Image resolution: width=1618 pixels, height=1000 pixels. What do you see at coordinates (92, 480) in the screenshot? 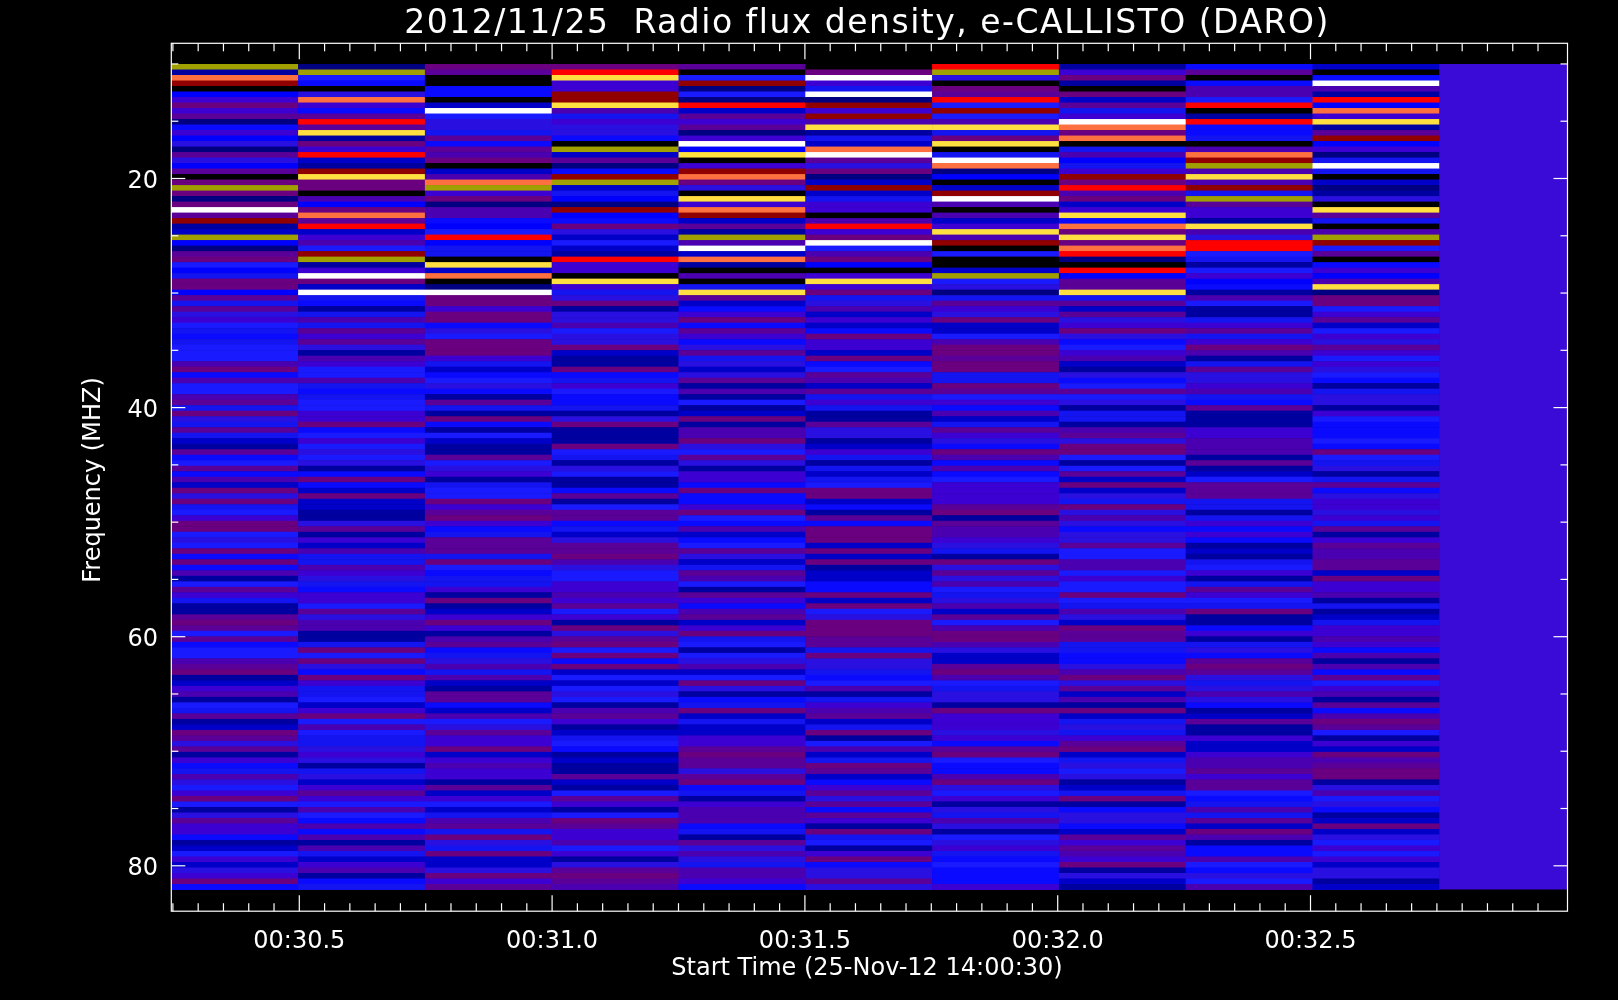
I see `axis-title: Frequency (MHZ)` at bounding box center [92, 480].